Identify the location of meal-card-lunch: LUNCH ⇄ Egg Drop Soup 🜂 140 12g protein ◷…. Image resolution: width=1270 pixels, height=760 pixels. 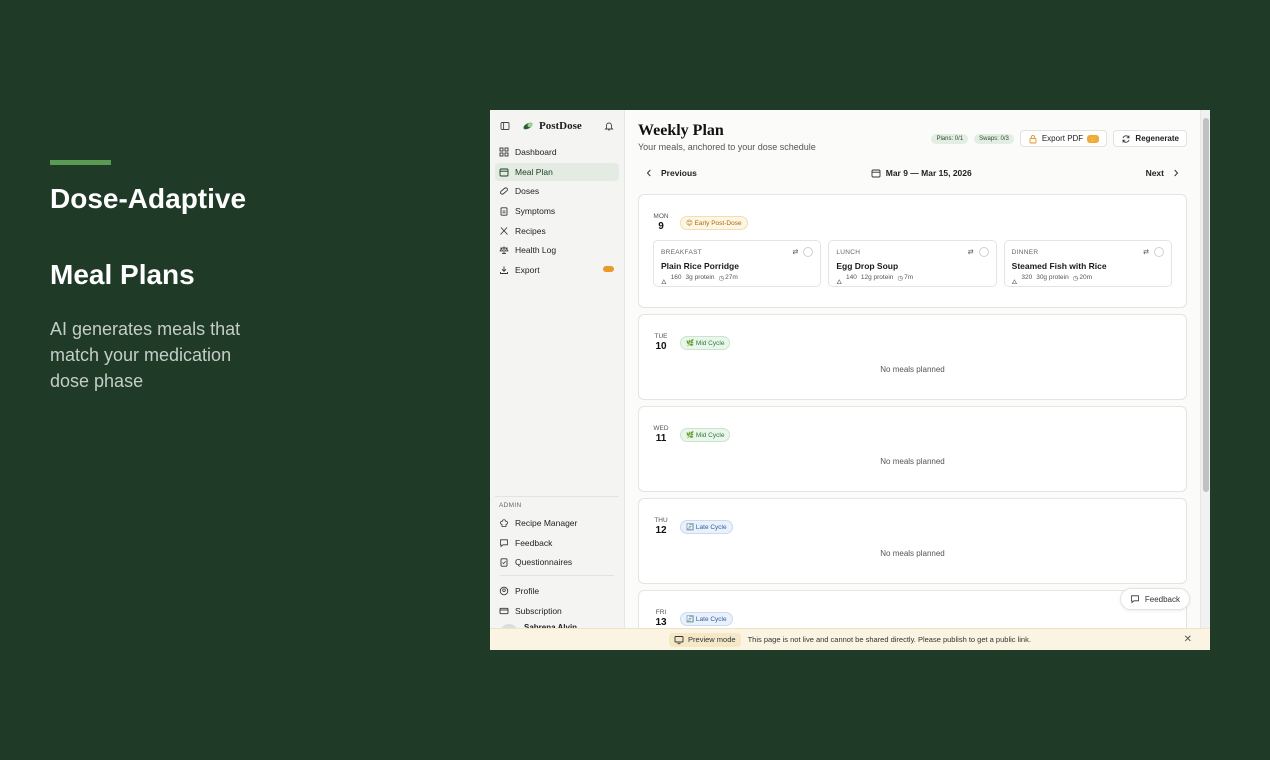
(912, 263).